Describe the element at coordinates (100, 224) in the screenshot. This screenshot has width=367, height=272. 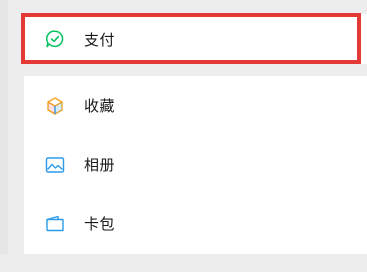
I see `menu-item-card-wallet-label: 卡包` at that location.